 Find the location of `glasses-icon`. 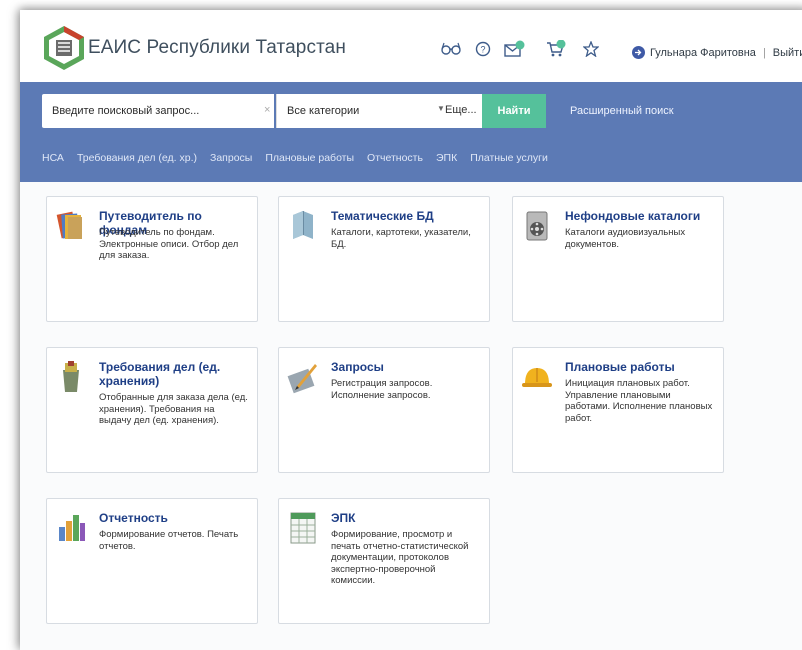

glasses-icon is located at coordinates (451, 49).